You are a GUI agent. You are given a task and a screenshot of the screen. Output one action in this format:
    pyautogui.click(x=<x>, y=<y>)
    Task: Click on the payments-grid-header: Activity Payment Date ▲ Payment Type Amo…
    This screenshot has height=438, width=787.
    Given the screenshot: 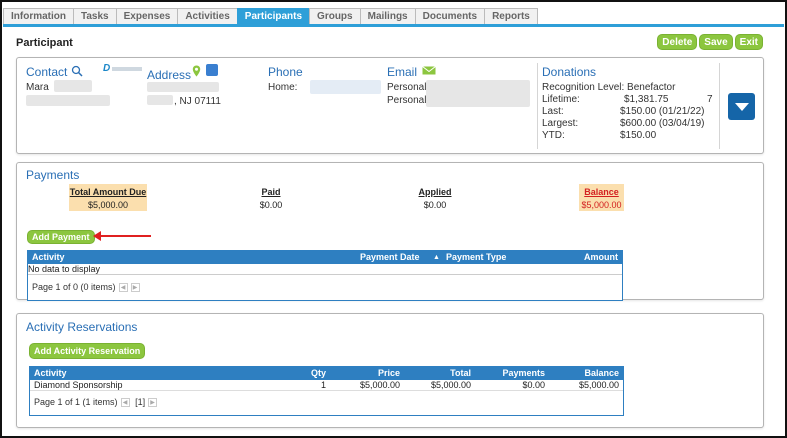 What is the action you would take?
    pyautogui.click(x=325, y=257)
    